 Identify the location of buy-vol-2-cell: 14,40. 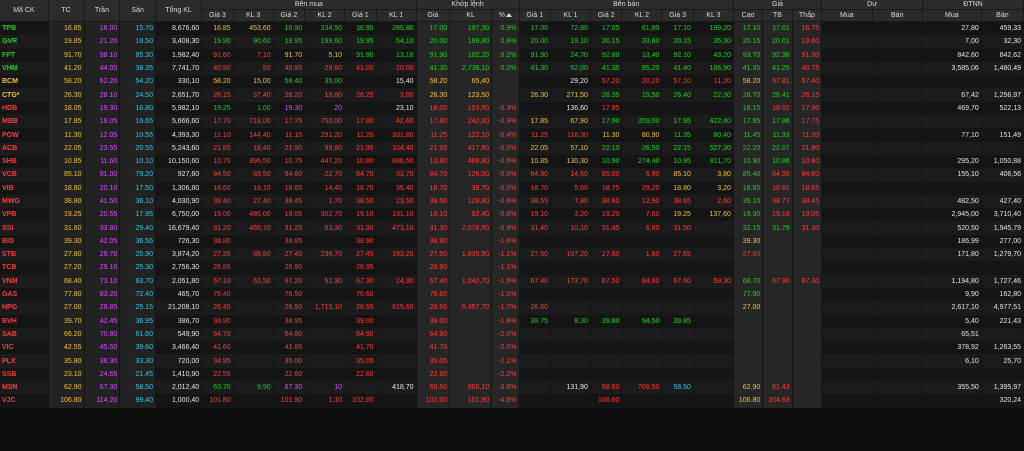
(325, 188).